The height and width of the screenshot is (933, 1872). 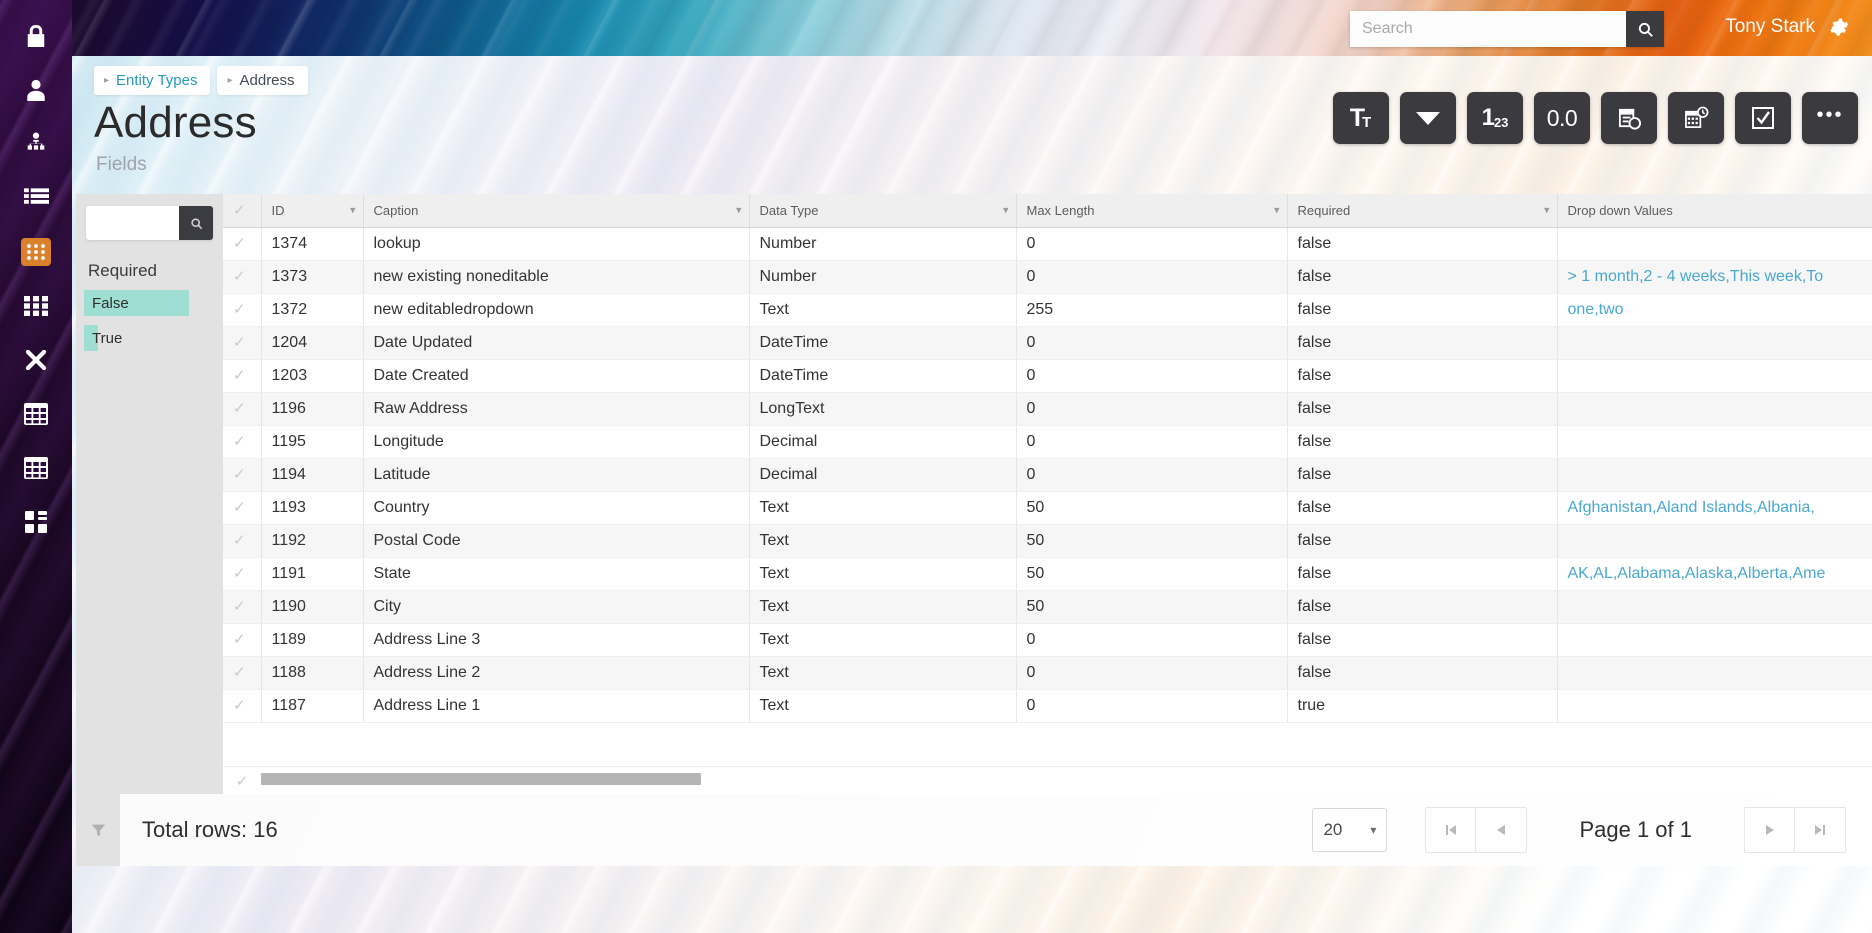 What do you see at coordinates (1047, 343) in the screenshot?
I see `table-row: ✓ 1204 Date Updated DateTime 0 false` at bounding box center [1047, 343].